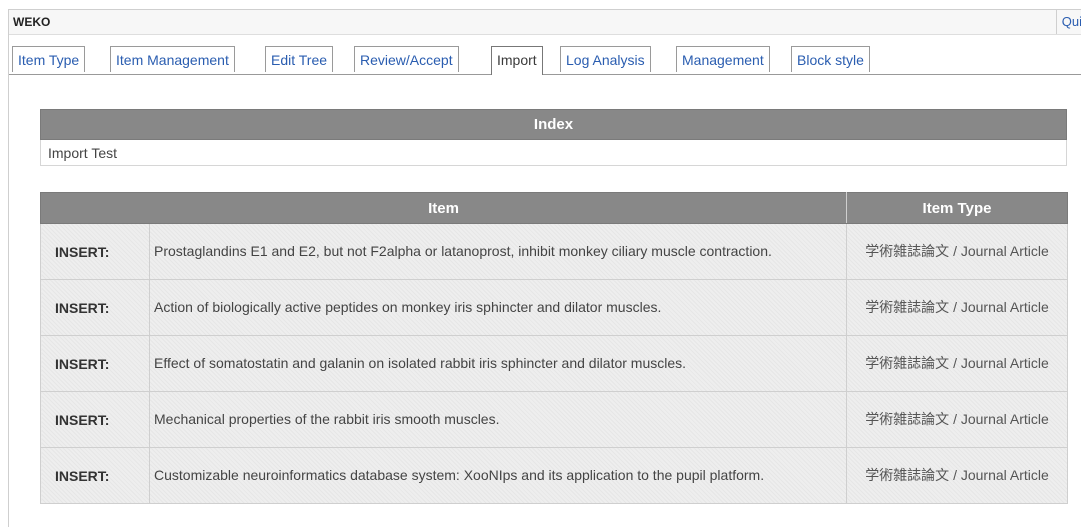 This screenshot has height=527, width=1081. Describe the element at coordinates (1068, 22) in the screenshot. I see `quick-link: Qui` at that location.